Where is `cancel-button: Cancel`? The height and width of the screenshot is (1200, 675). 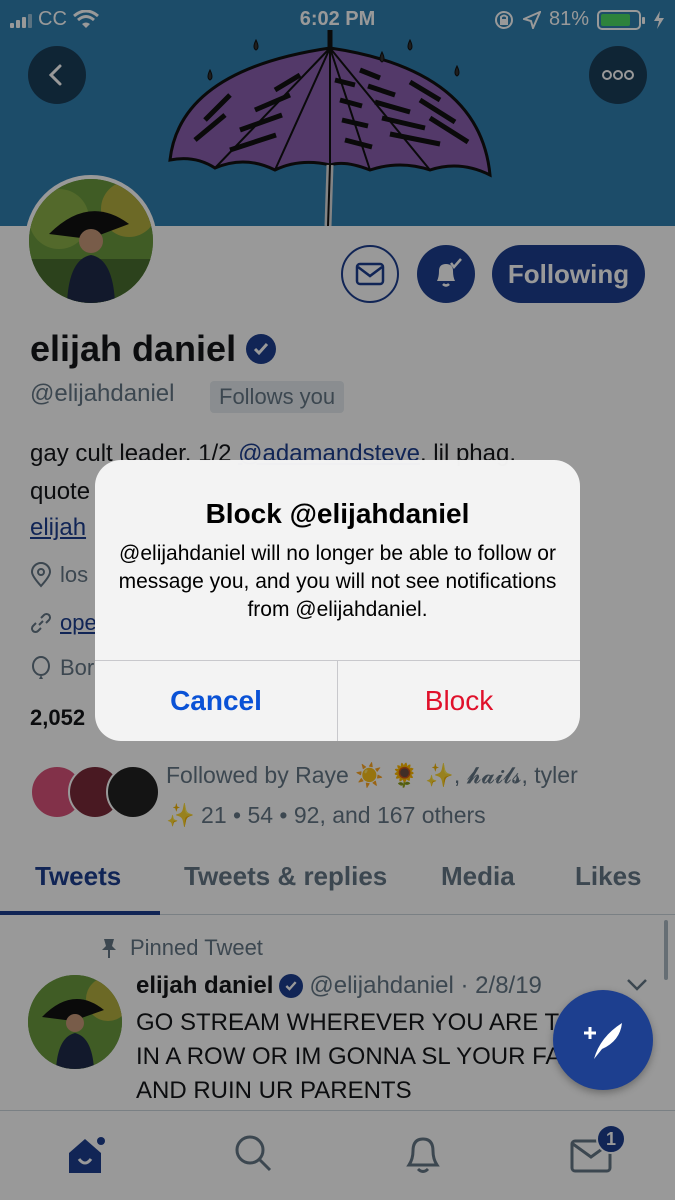 cancel-button: Cancel is located at coordinates (216, 701).